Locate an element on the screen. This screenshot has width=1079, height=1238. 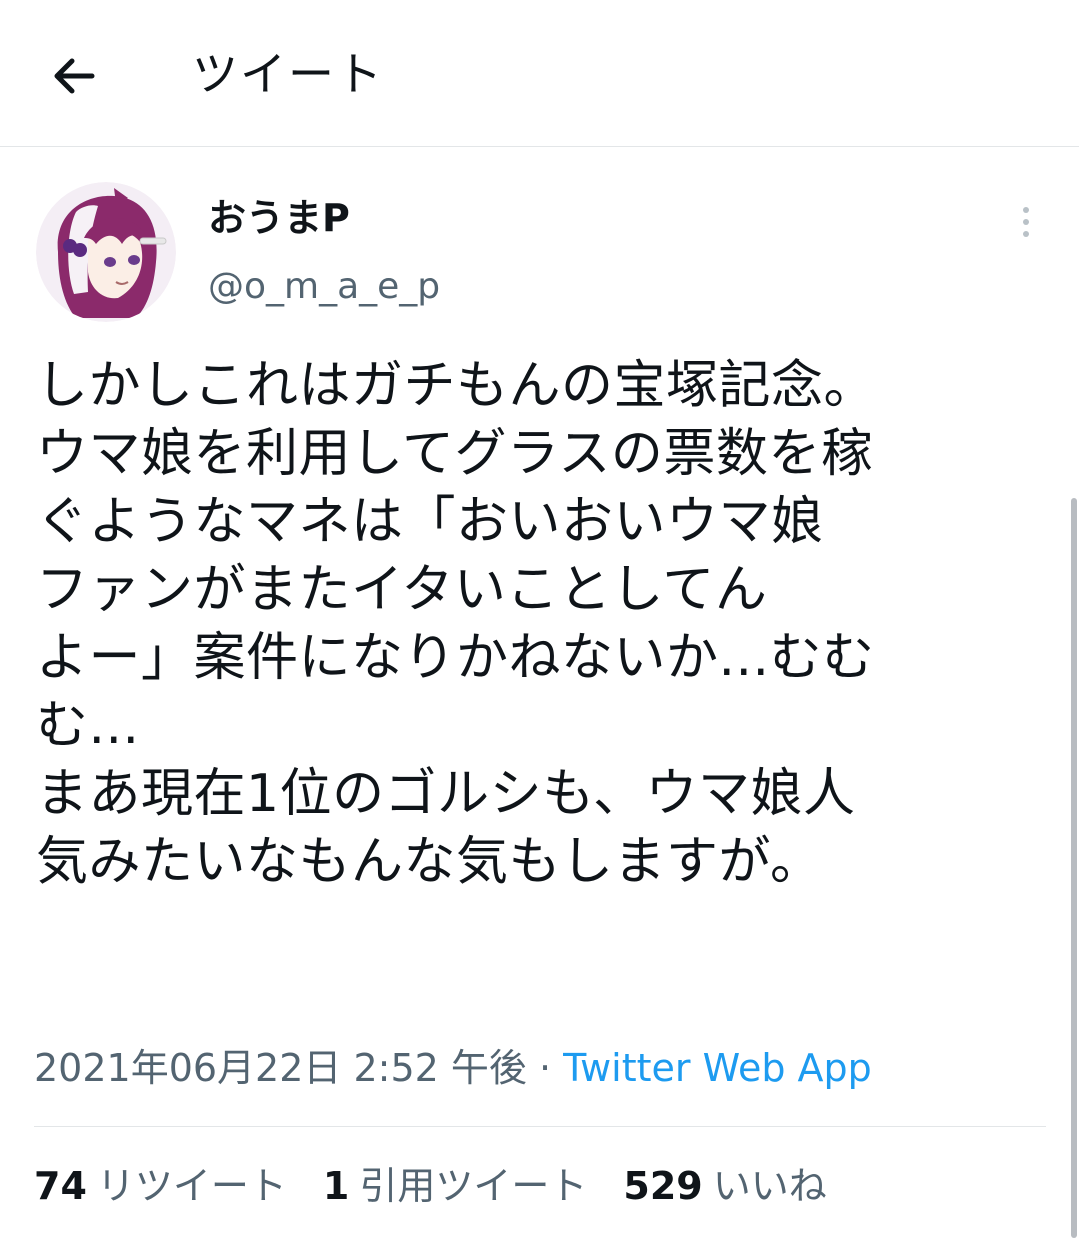
back-button is located at coordinates (74, 76).